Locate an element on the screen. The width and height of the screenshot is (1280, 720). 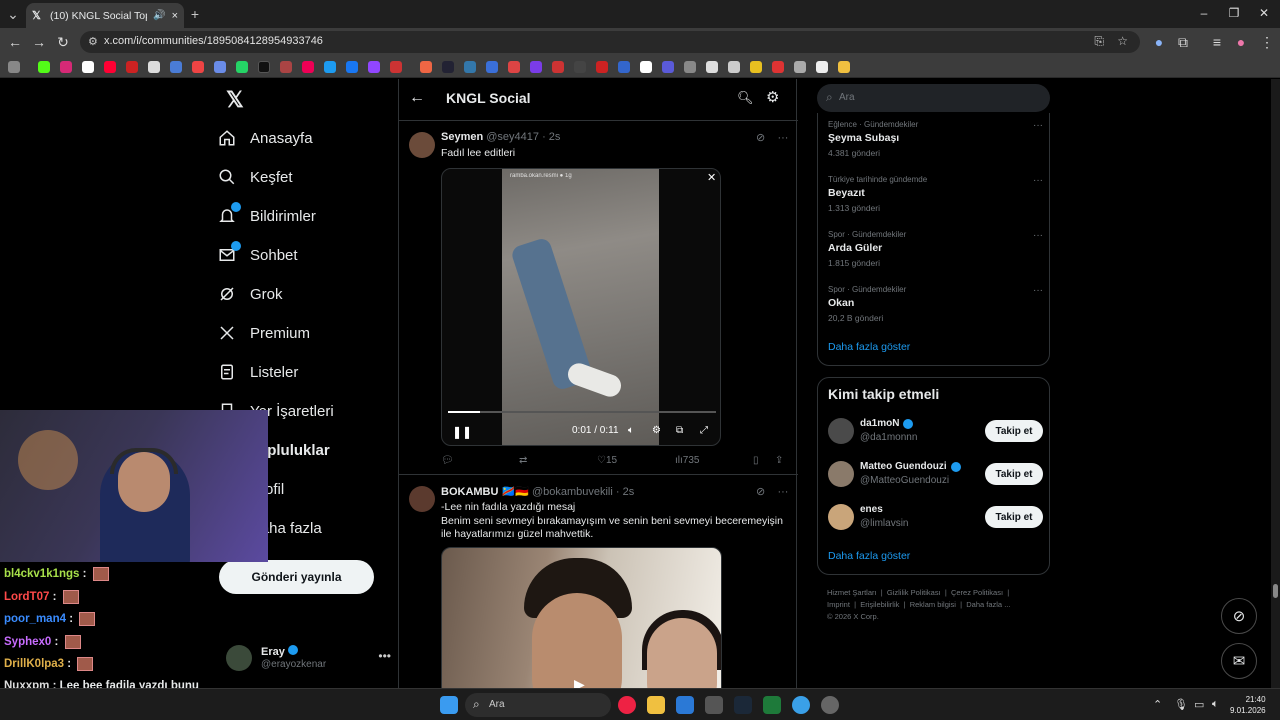
x-logo-icon: 𝕏 is located at coordinates (235, 100).